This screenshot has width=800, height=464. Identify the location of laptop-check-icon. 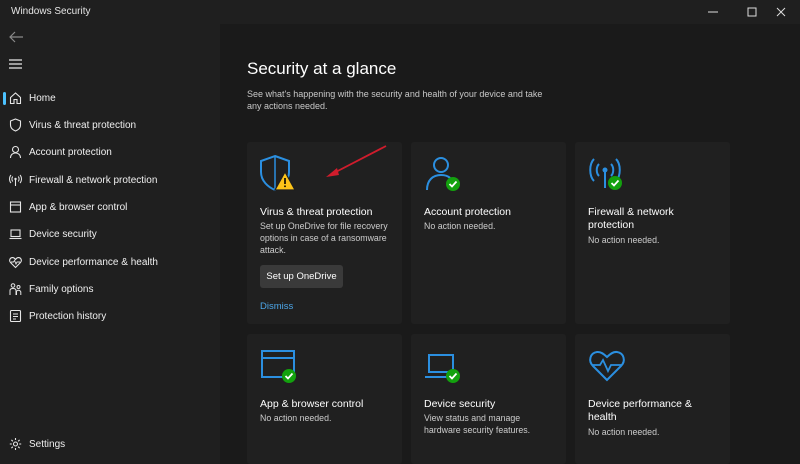
(442, 368).